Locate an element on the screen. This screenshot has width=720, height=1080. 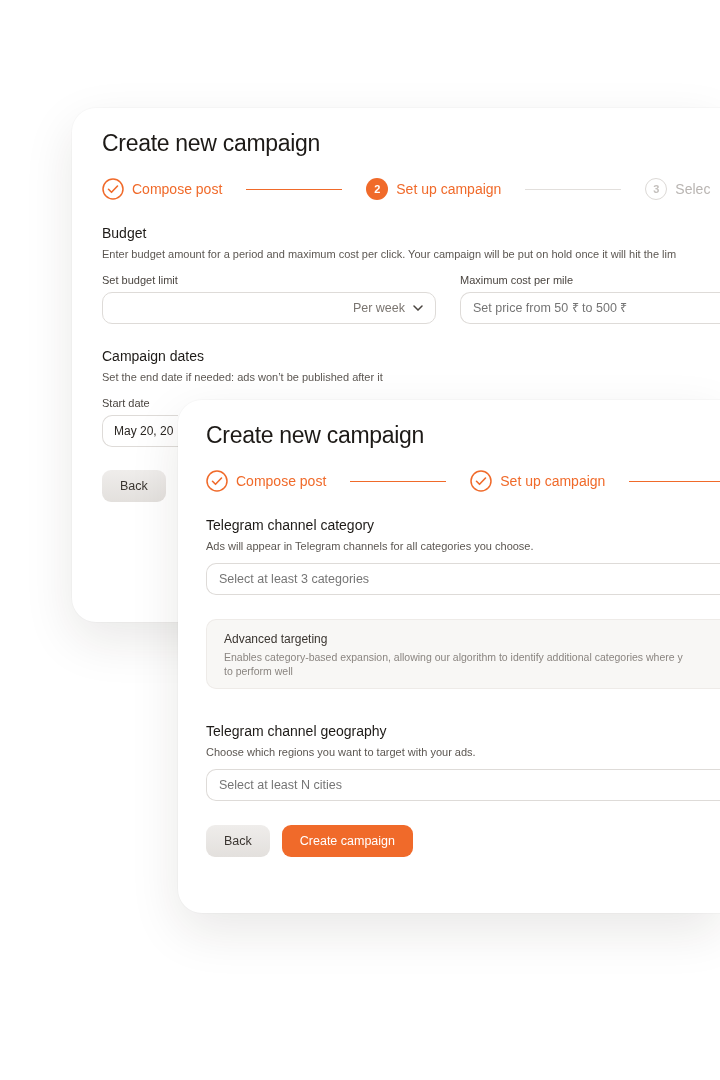
step-label: Selec is located at coordinates (693, 189).